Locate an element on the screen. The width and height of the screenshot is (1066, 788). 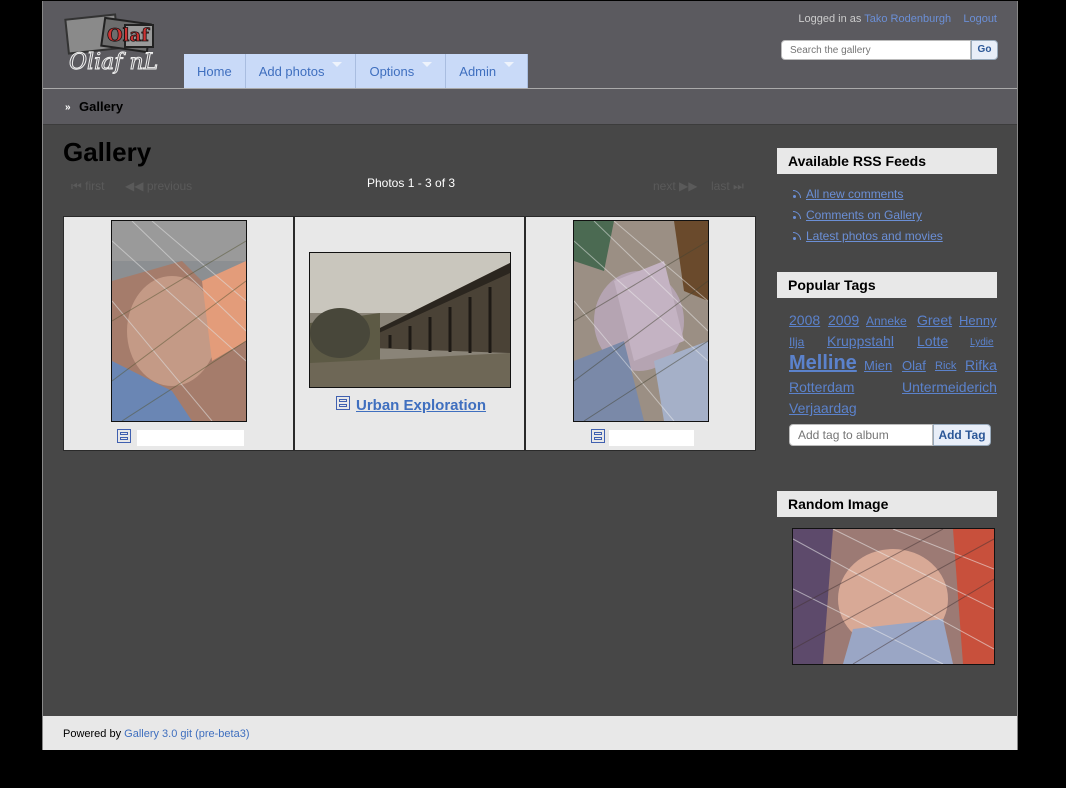
tag-link: Greet is located at coordinates (934, 320).